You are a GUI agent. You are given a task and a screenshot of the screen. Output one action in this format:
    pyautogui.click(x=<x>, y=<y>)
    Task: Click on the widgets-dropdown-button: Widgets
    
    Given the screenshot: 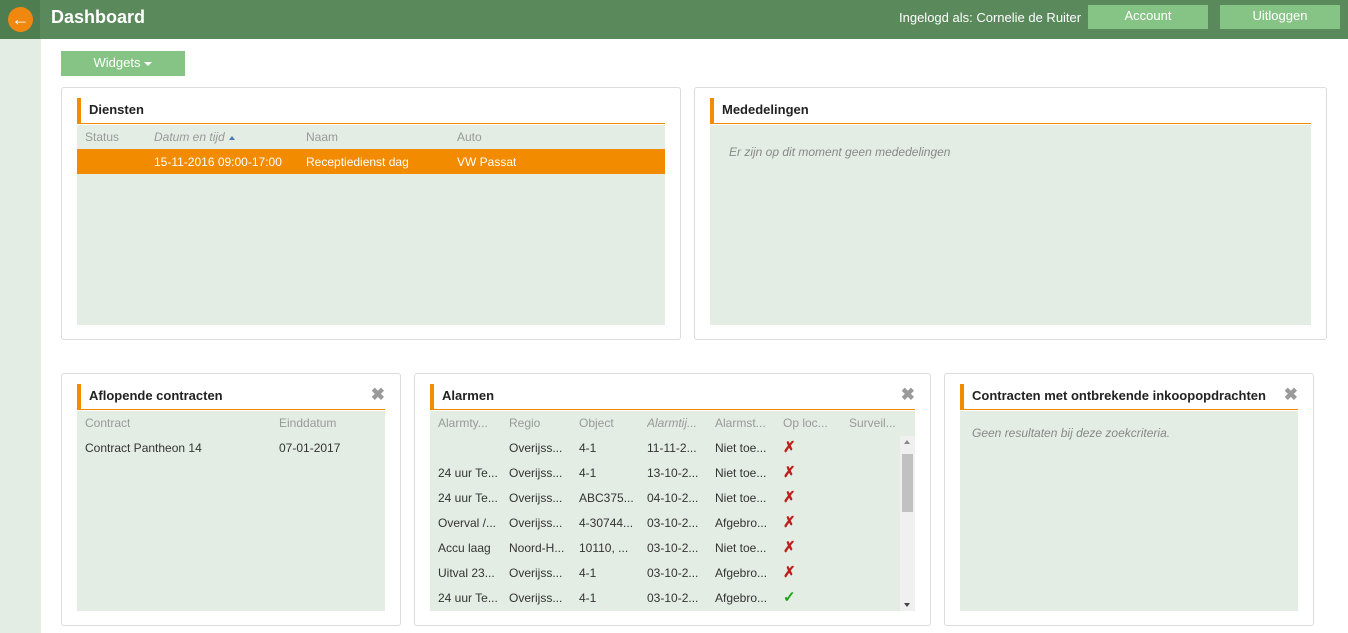 What is the action you would take?
    pyautogui.click(x=123, y=63)
    